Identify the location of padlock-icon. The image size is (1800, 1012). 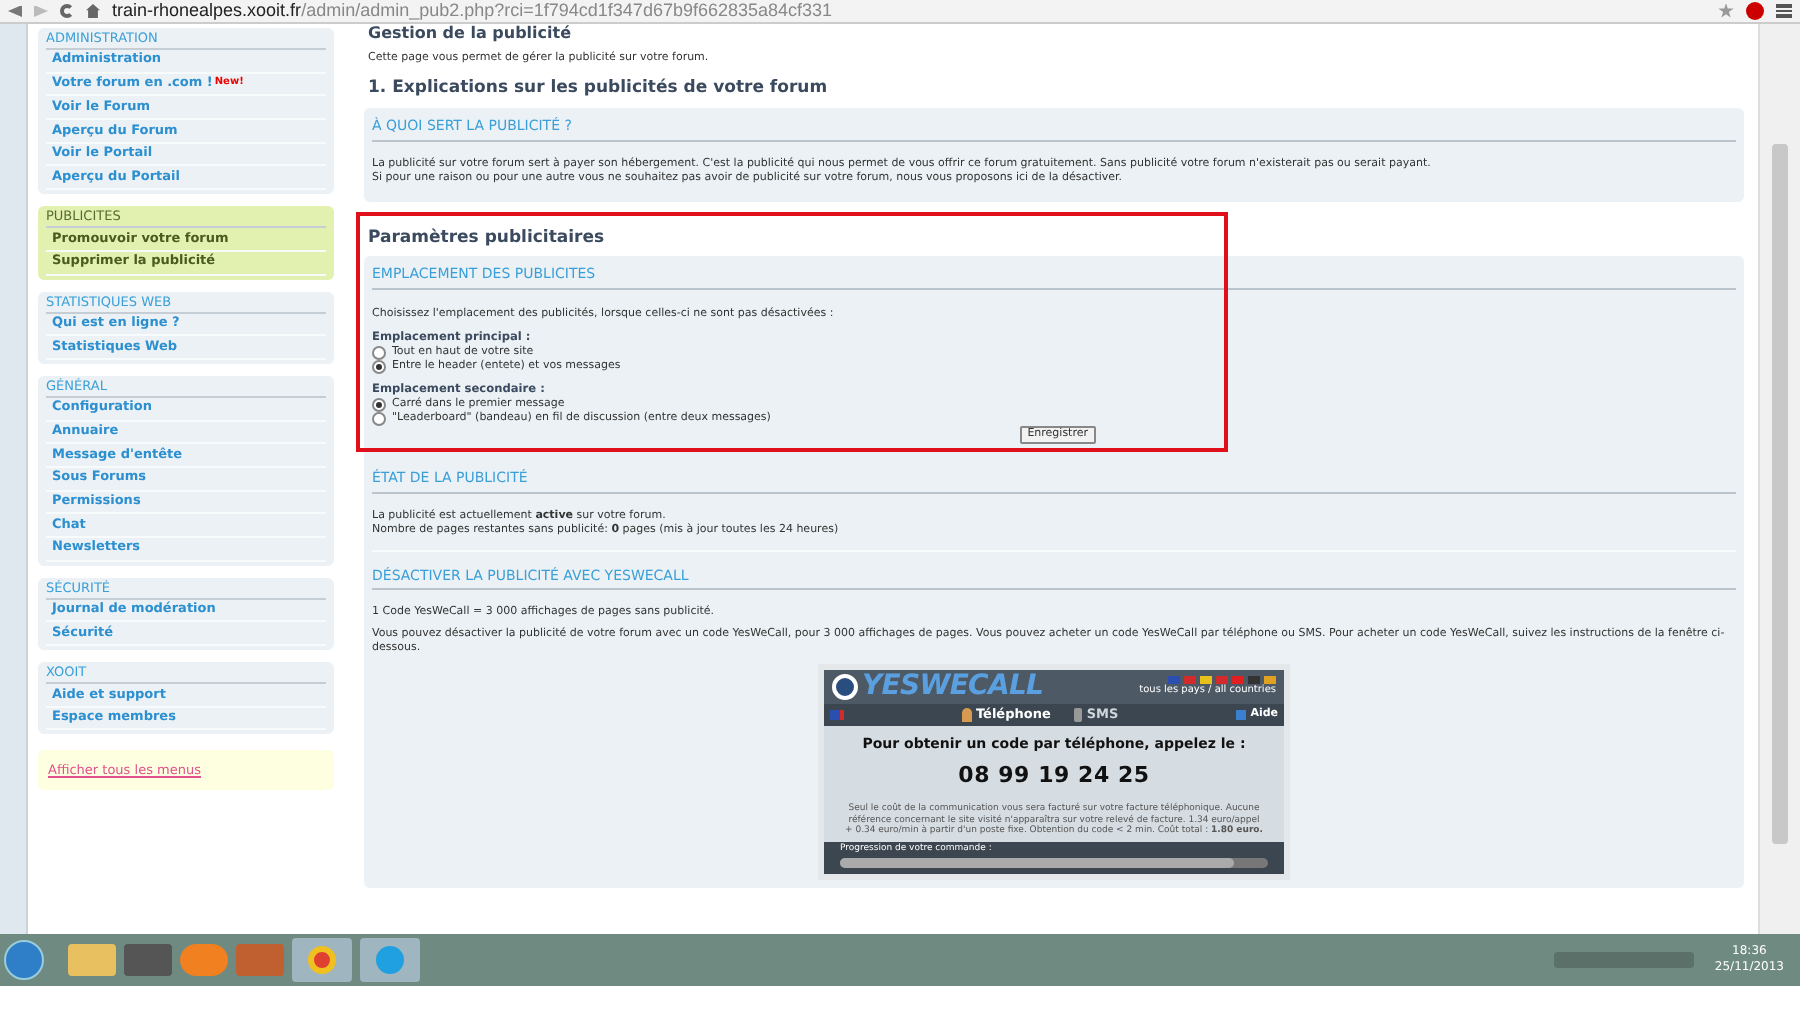
(845, 687).